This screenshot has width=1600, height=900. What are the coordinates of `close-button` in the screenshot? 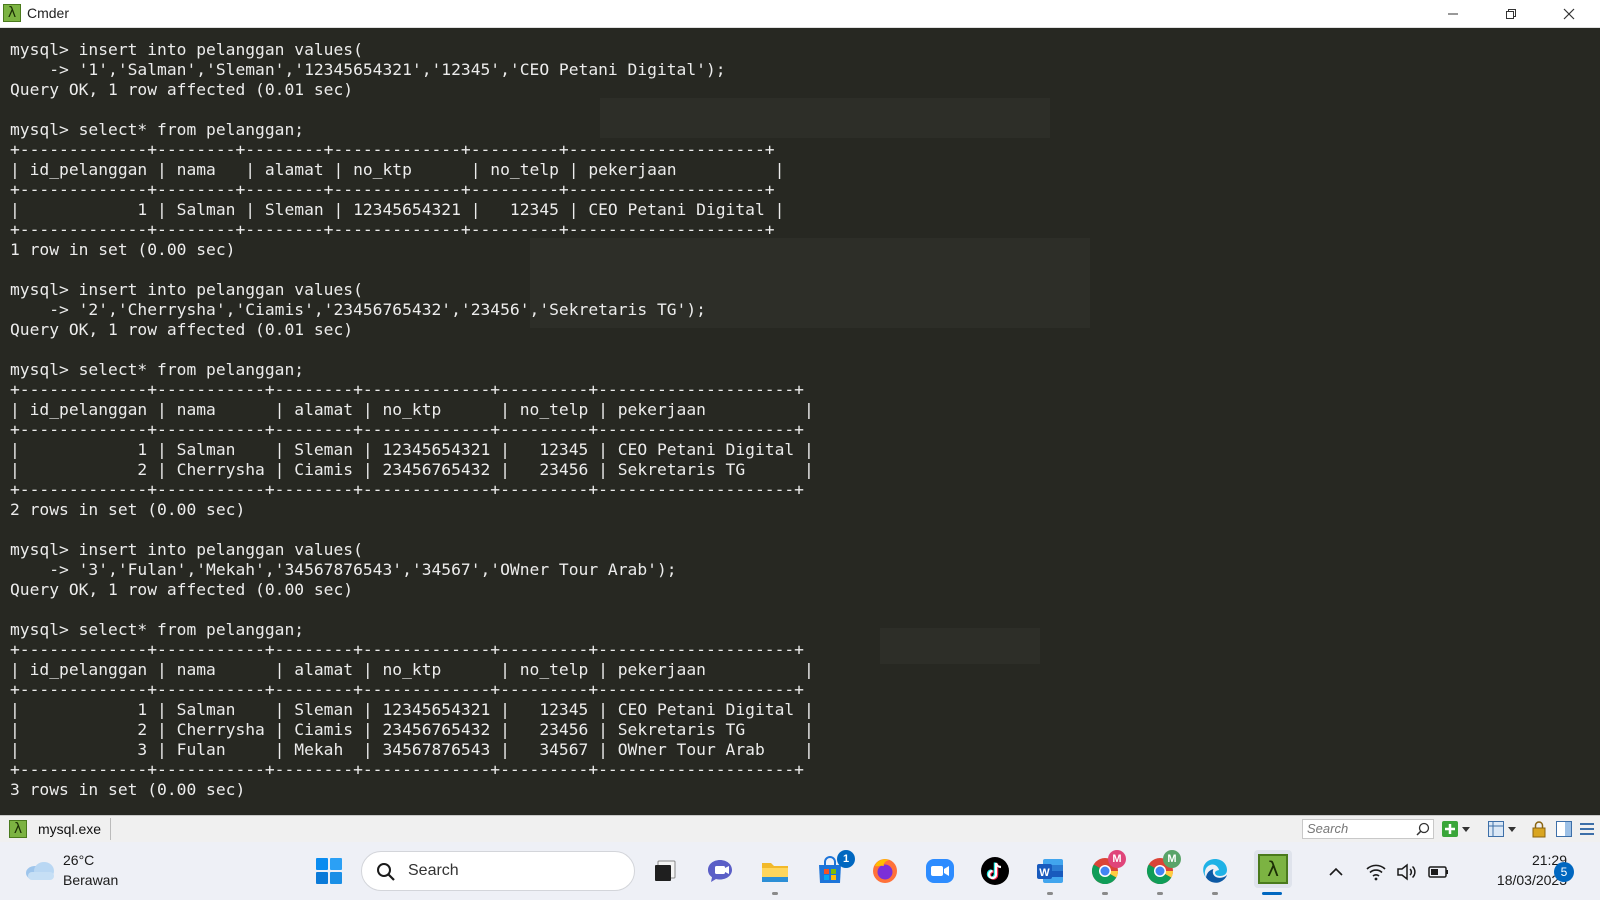 It's located at (1569, 14).